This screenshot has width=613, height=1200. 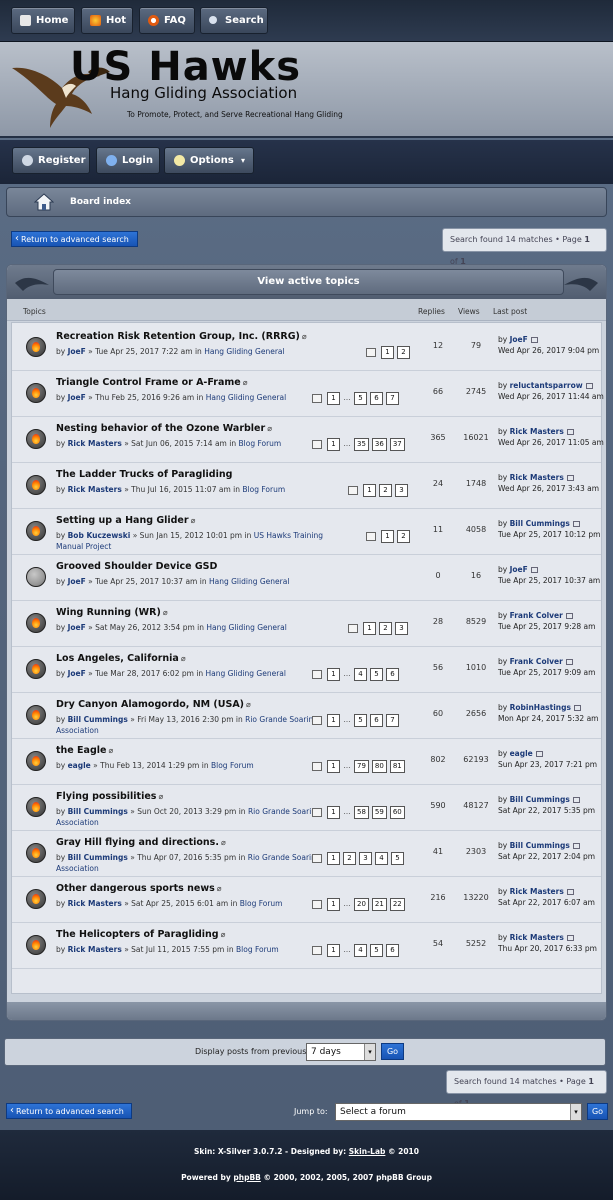 What do you see at coordinates (341, 1052) in the screenshot?
I see `display-period-select: 7 days ▾` at bounding box center [341, 1052].